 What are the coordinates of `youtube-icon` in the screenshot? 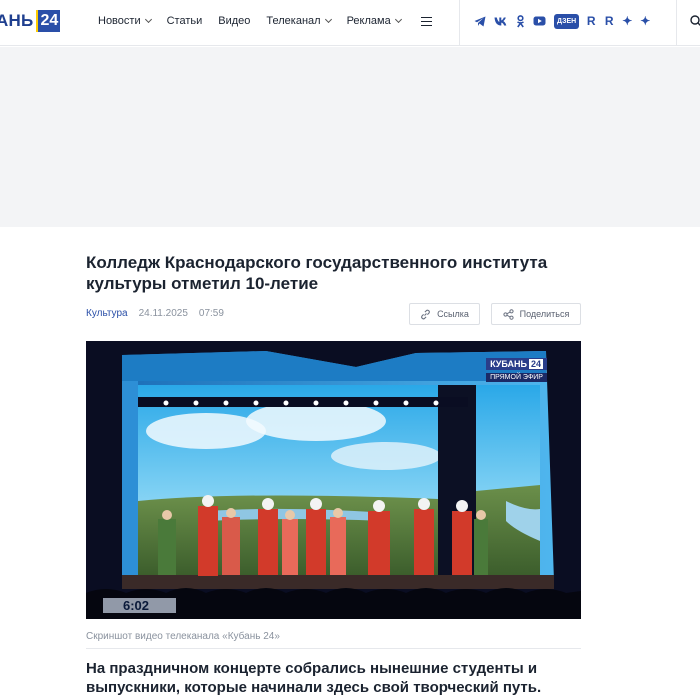 It's located at (539, 21).